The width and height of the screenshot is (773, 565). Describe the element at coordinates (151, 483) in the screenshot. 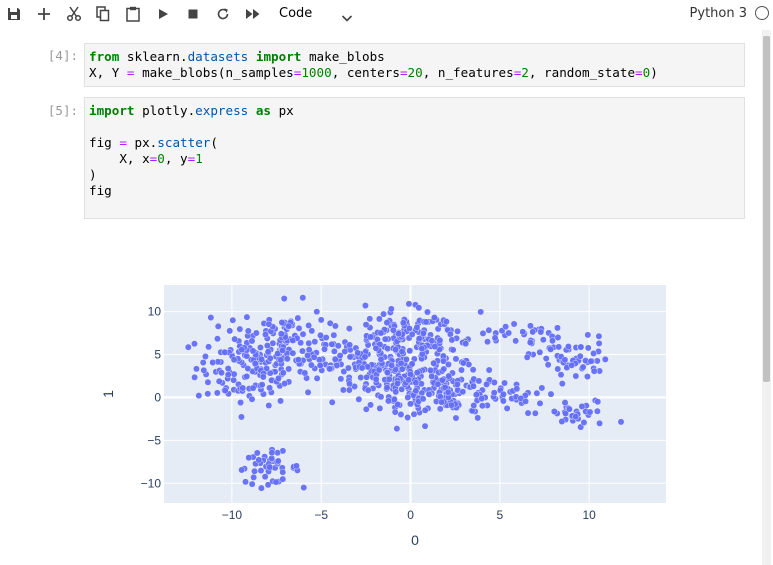

I see `y-tick-label: −10` at that location.